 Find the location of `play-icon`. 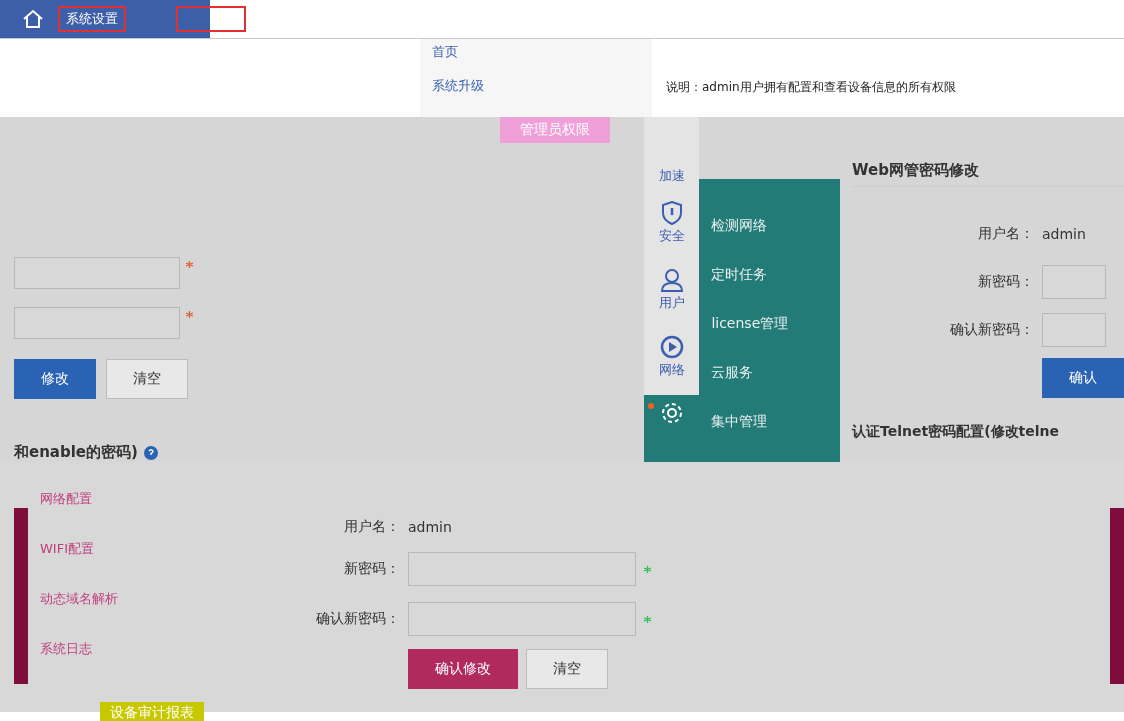

play-icon is located at coordinates (671, 346).